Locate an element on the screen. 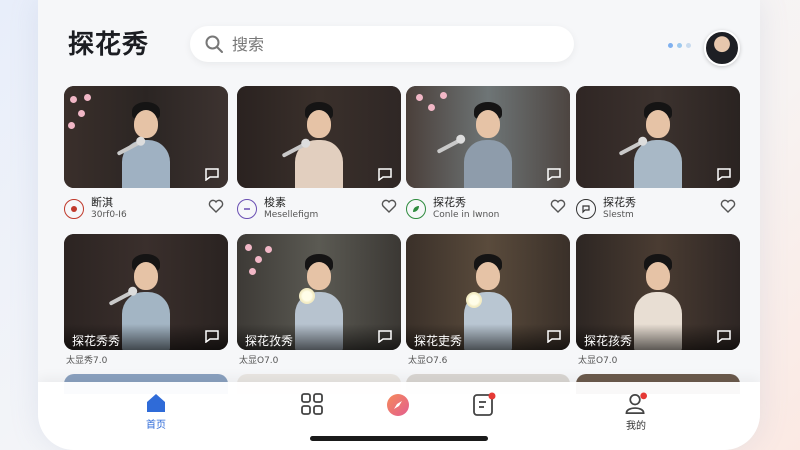  compass-icon is located at coordinates (398, 405).